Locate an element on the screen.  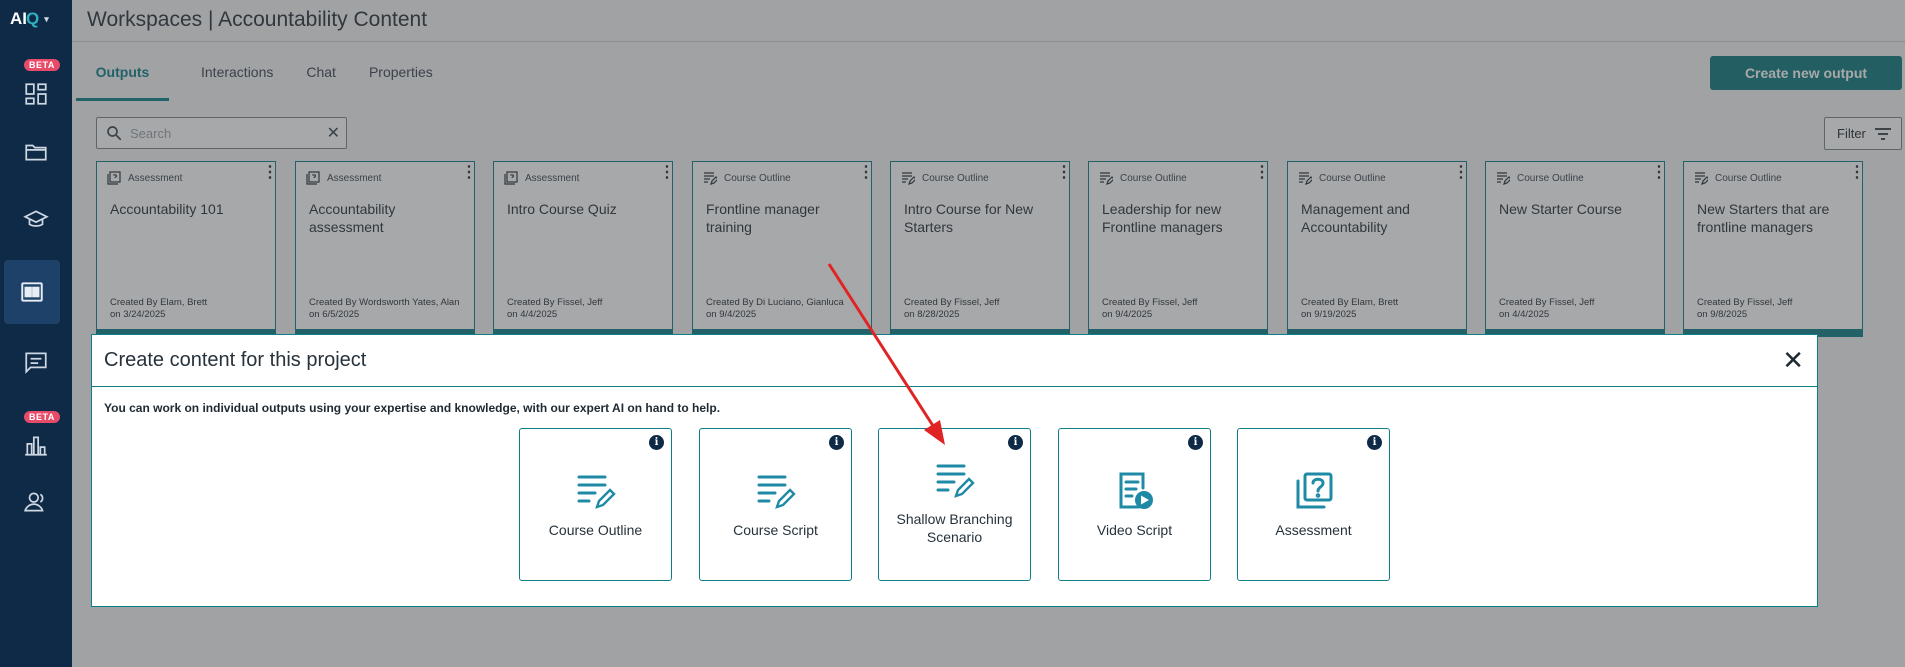
bar-chart-icon is located at coordinates (36, 446).